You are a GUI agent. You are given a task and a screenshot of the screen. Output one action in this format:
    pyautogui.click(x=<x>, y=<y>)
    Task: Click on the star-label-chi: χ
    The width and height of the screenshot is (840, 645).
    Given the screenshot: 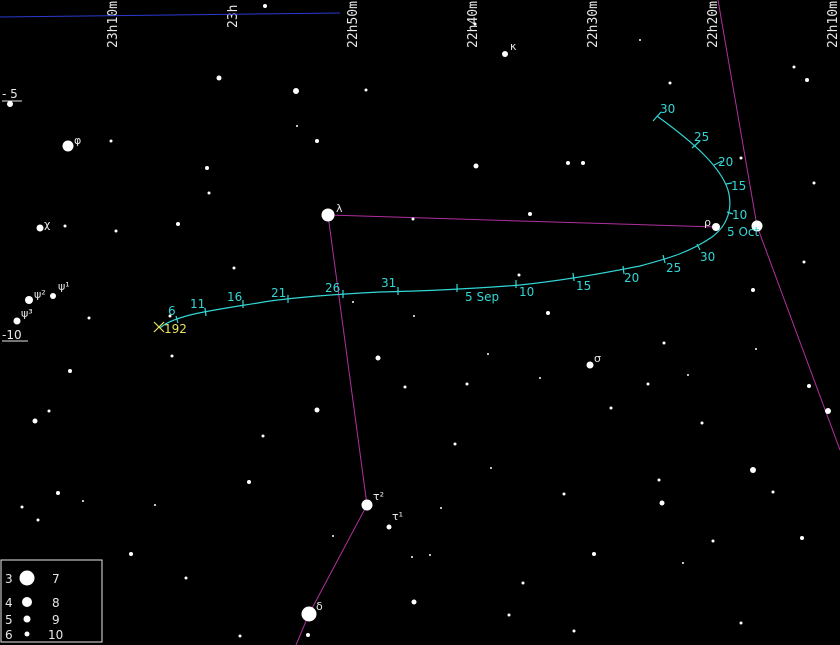 What is the action you would take?
    pyautogui.click(x=47, y=224)
    